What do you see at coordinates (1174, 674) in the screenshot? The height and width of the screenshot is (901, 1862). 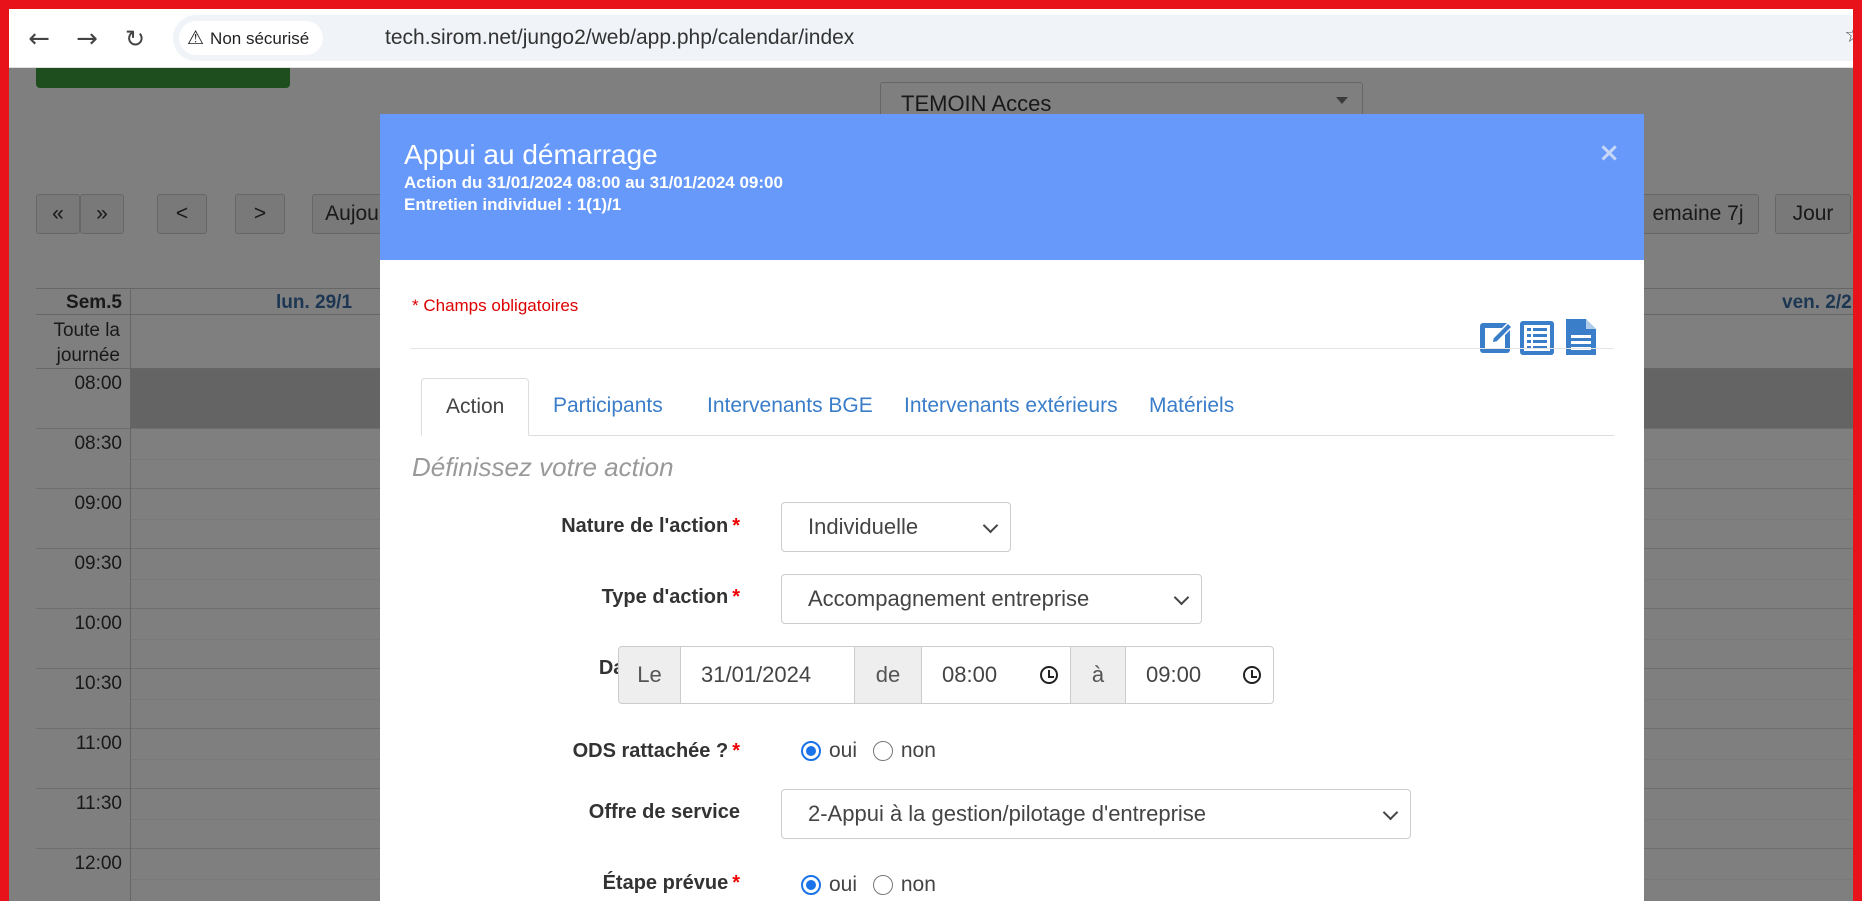 I see `end-time-value: 09:00` at bounding box center [1174, 674].